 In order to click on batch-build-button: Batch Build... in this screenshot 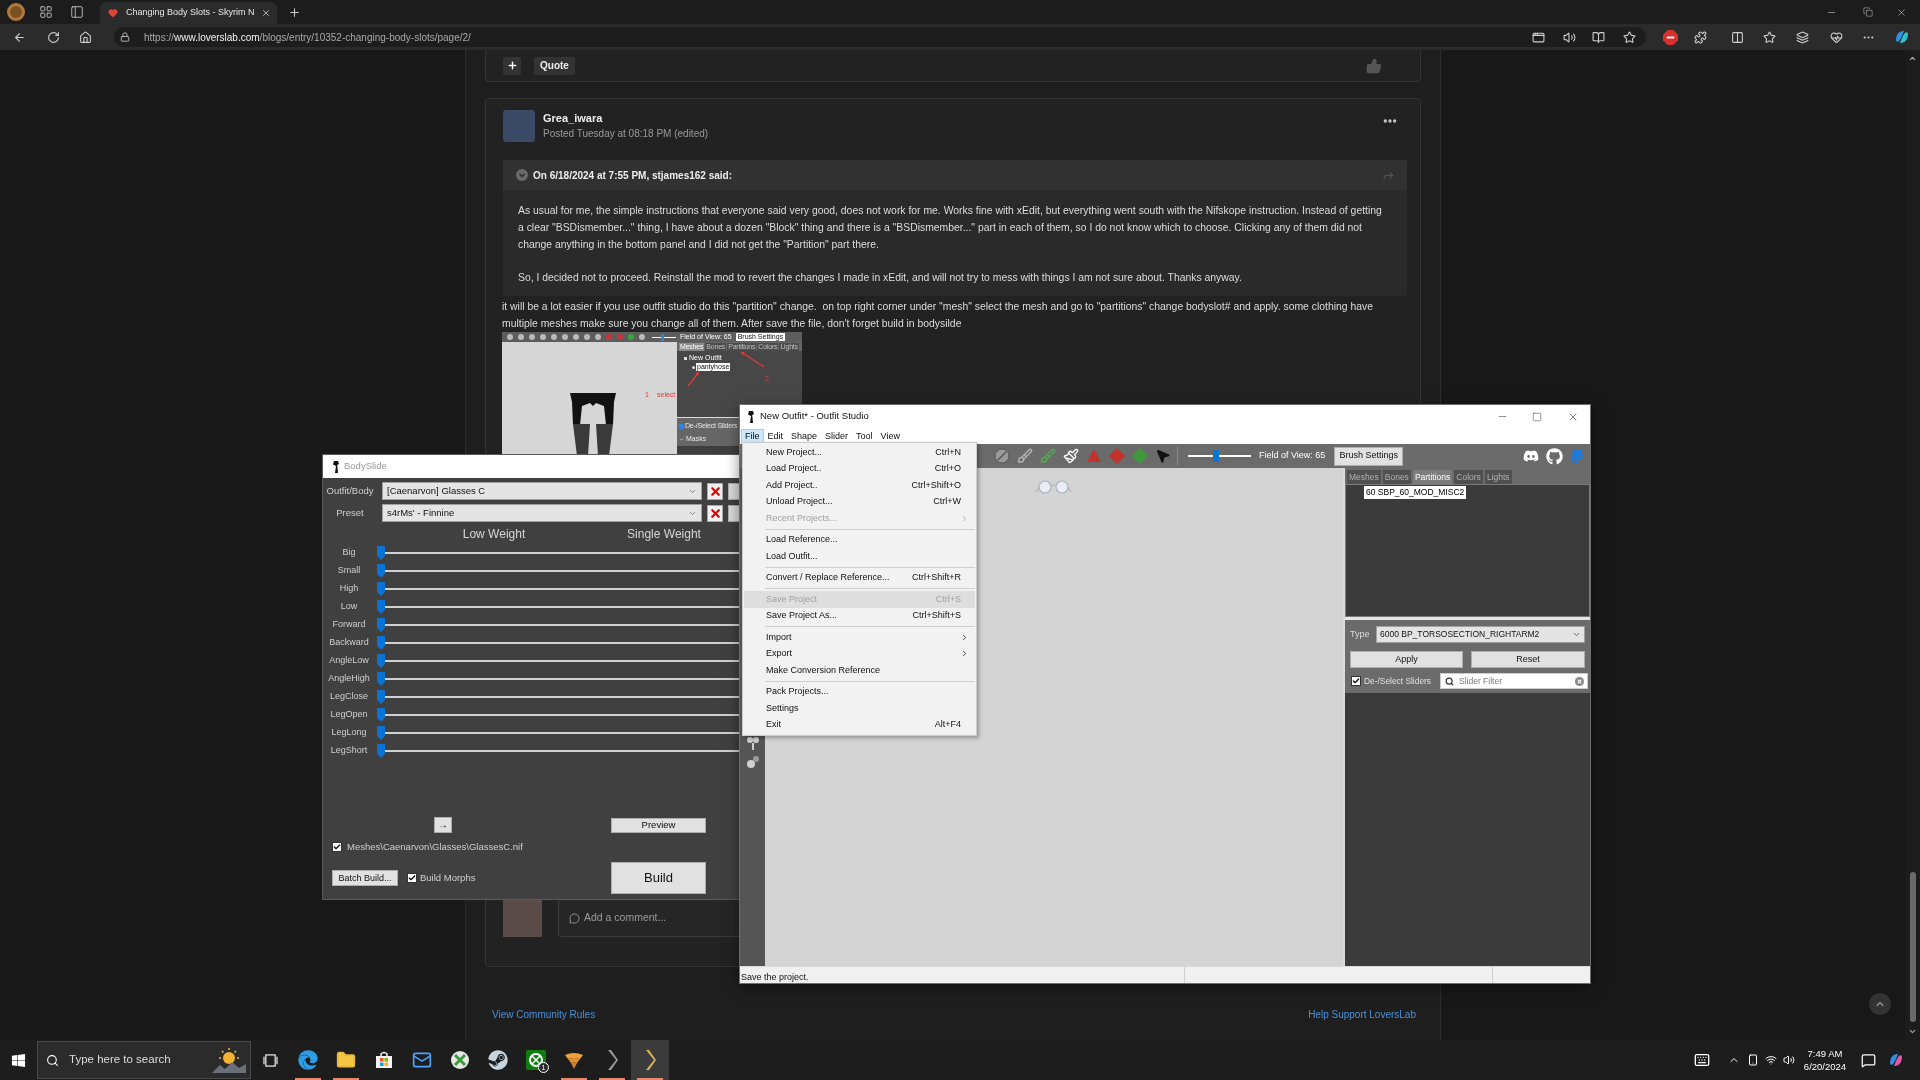, I will do `click(365, 878)`.